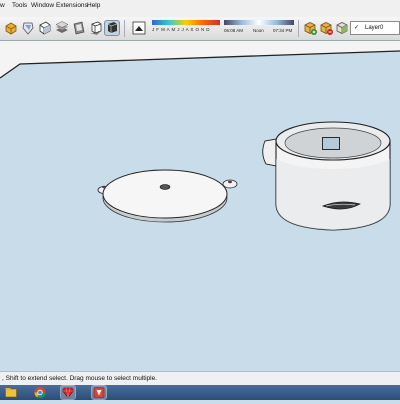 The image size is (400, 404). I want to click on time-noon-label: Noon, so click(258, 30).